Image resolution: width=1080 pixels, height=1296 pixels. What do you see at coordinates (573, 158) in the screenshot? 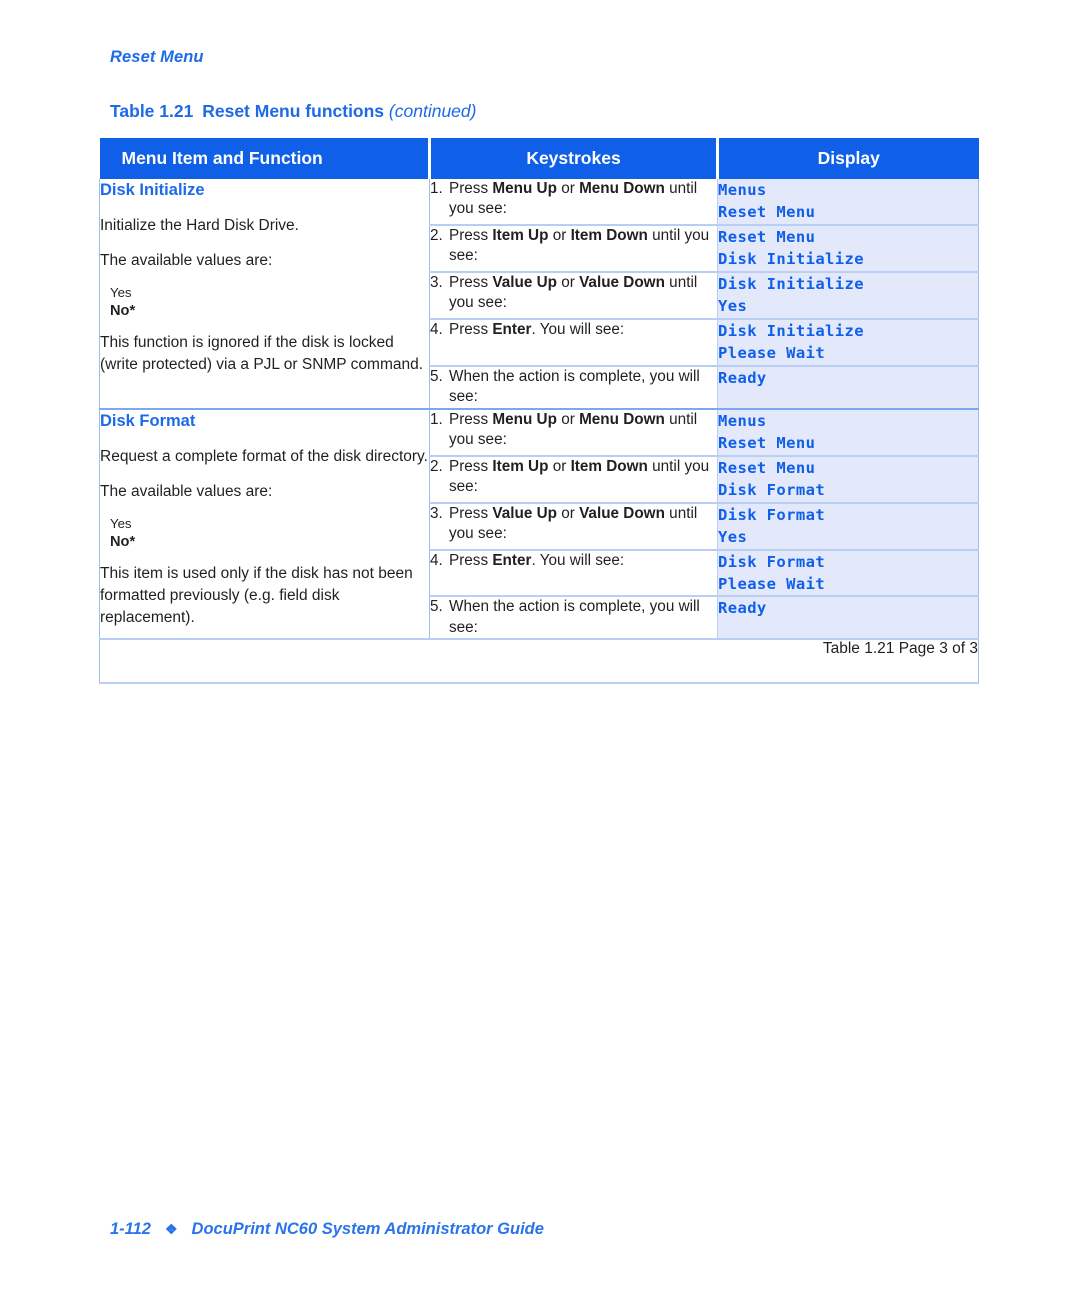
I see `column-header-keystrokes: Keystrokes` at bounding box center [573, 158].